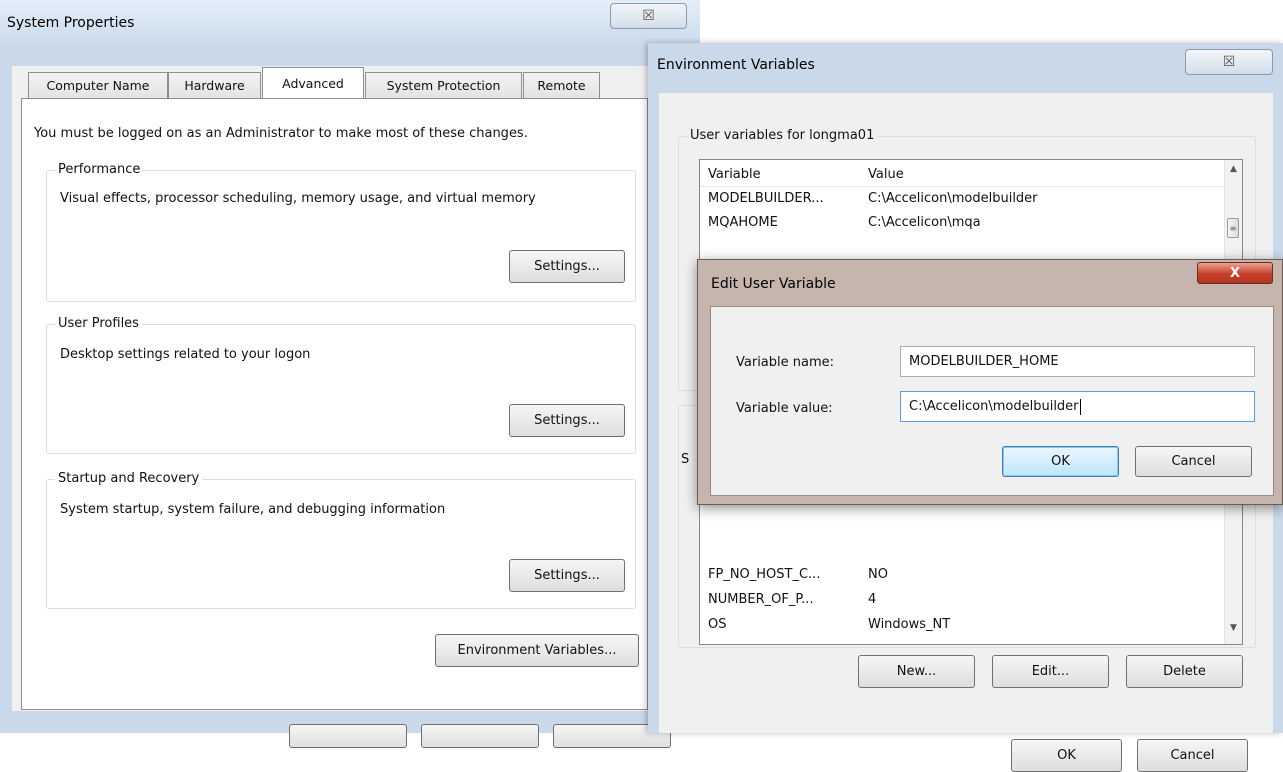 The image size is (1283, 772). I want to click on user-variable-value: C:\Accelicon\modelbuilder, so click(953, 198).